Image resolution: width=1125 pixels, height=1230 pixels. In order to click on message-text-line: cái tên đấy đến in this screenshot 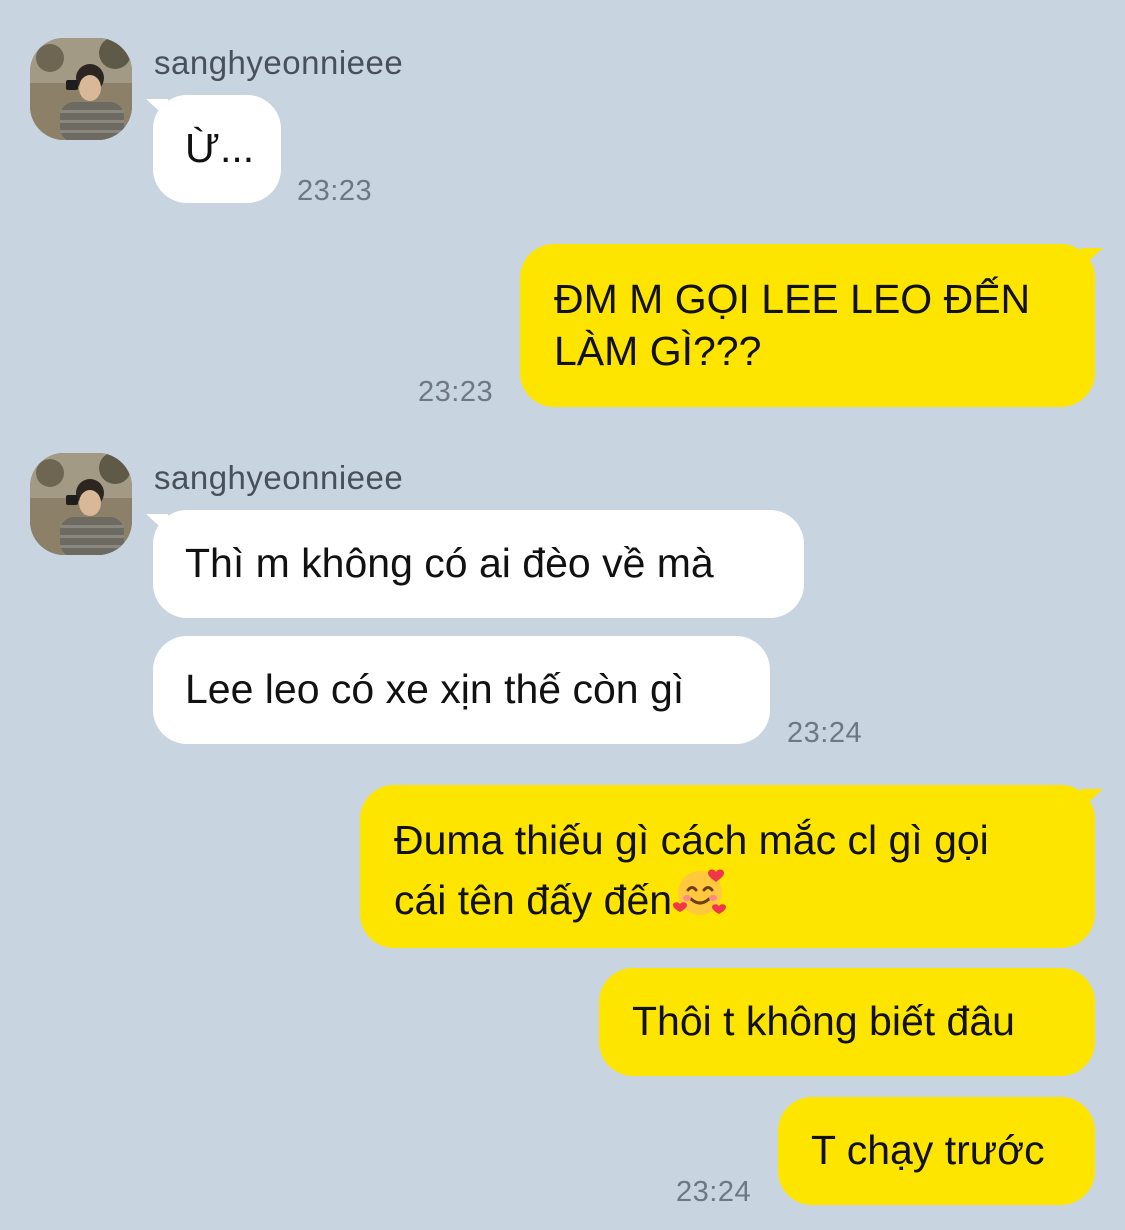, I will do `click(727, 898)`.